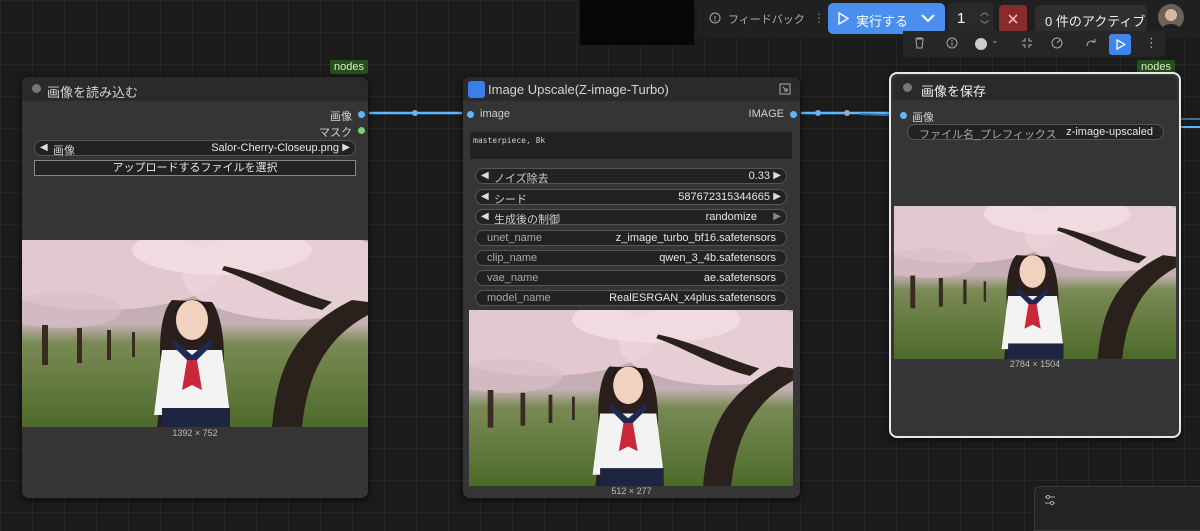 The height and width of the screenshot is (531, 1200). What do you see at coordinates (766, 19) in the screenshot?
I see `feedback-button: フィードバック` at bounding box center [766, 19].